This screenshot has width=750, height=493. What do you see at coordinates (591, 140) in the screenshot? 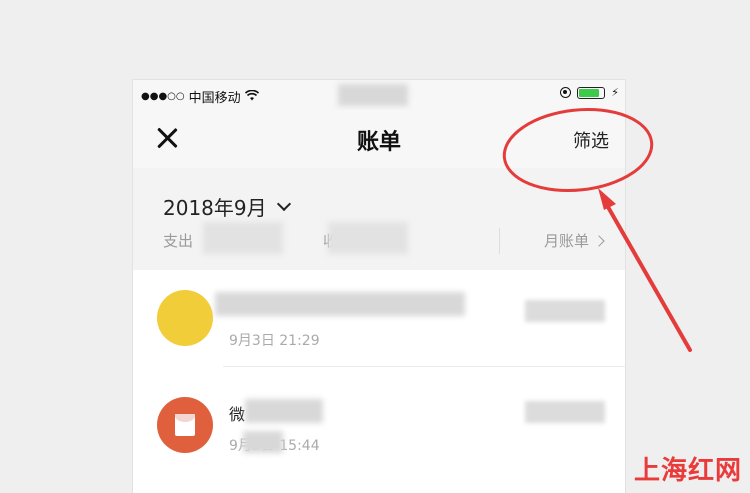
I see `filter-button: 筛选` at bounding box center [591, 140].